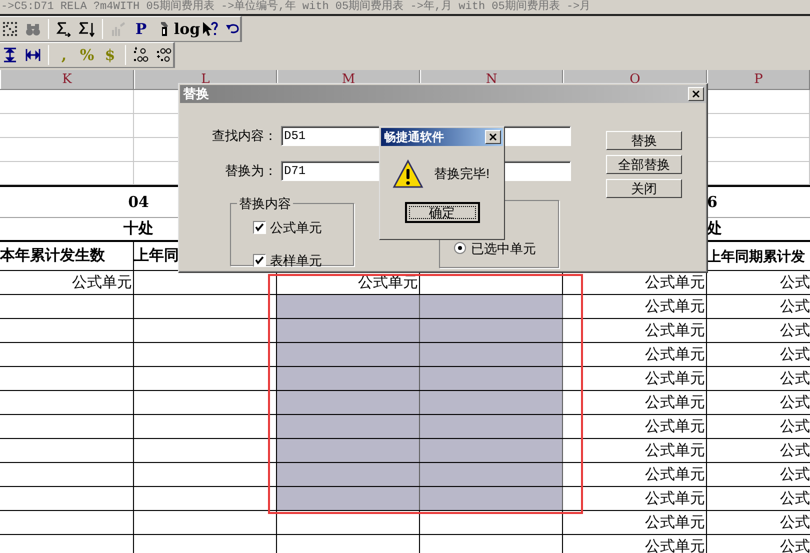  I want to click on sheet-cell-text: 上年同期累计发, so click(756, 256).